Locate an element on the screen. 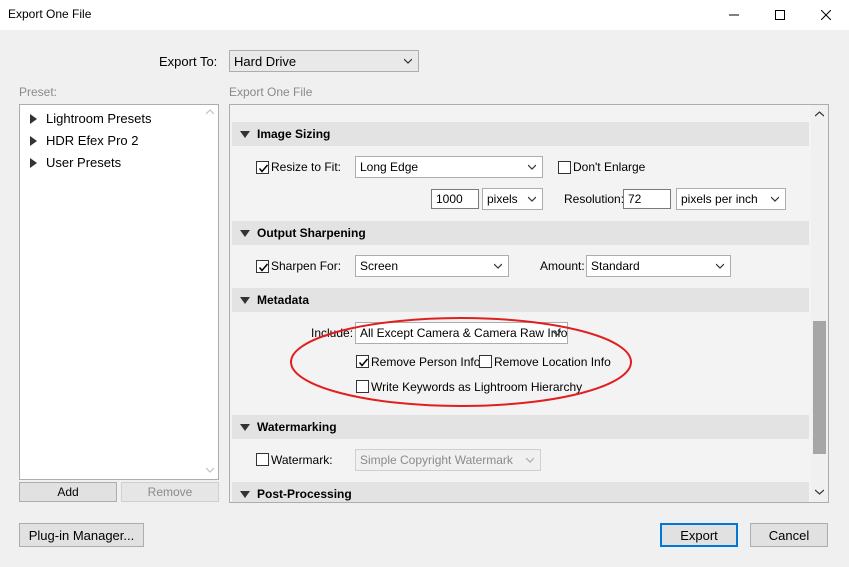 The height and width of the screenshot is (567, 849). add-preset-button: Add is located at coordinates (68, 492).